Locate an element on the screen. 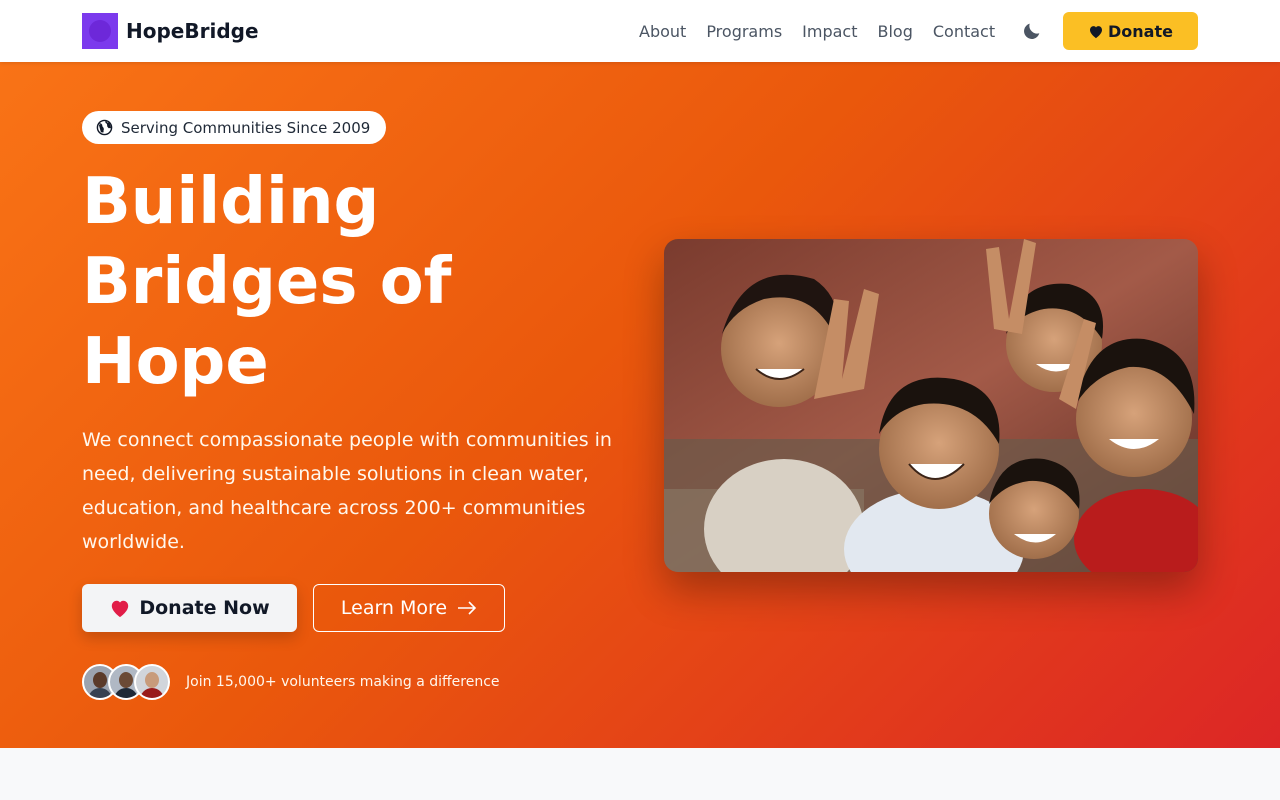 The image size is (1280, 800). moon-icon is located at coordinates (1032, 31).